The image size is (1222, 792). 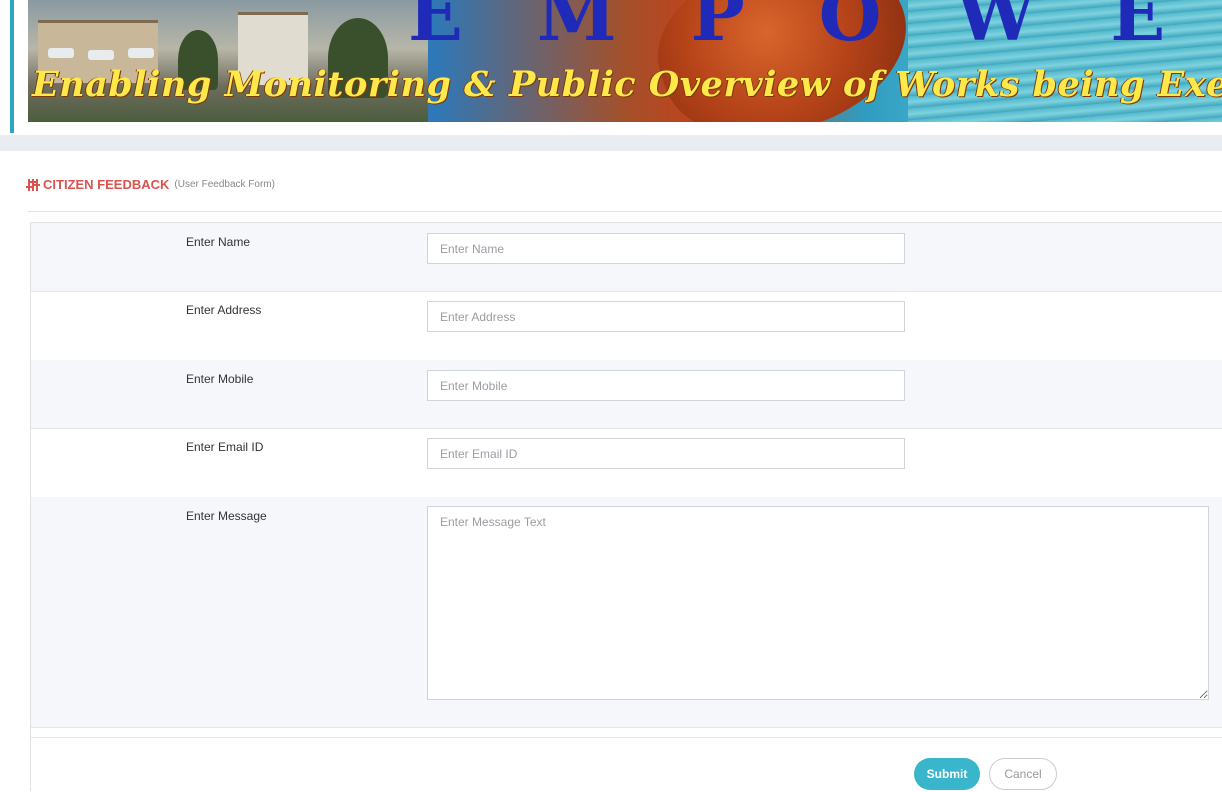 I want to click on page-subtitle: (User Feedback Form), so click(x=224, y=184).